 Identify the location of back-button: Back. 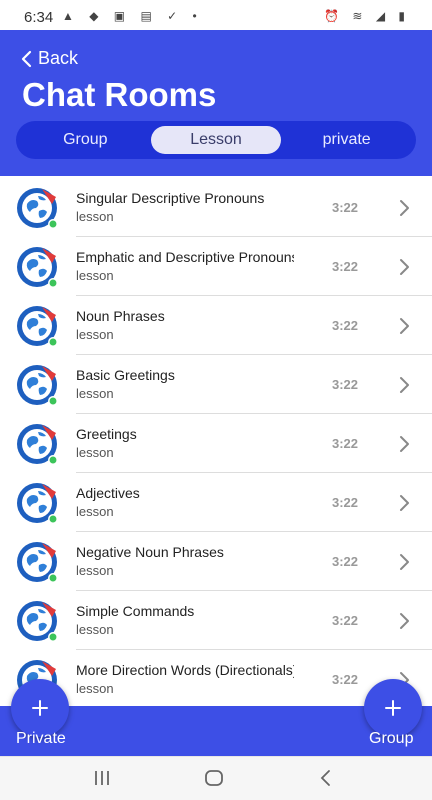
(49, 58).